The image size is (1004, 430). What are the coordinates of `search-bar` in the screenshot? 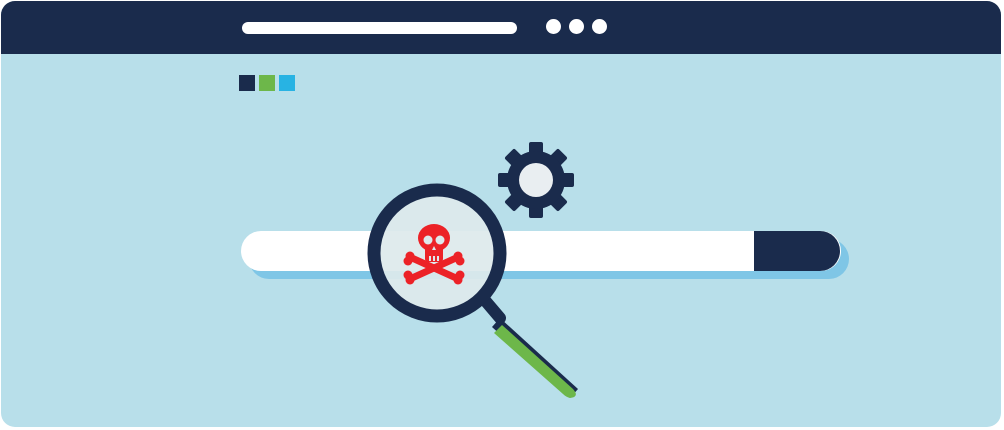 It's located at (545, 255).